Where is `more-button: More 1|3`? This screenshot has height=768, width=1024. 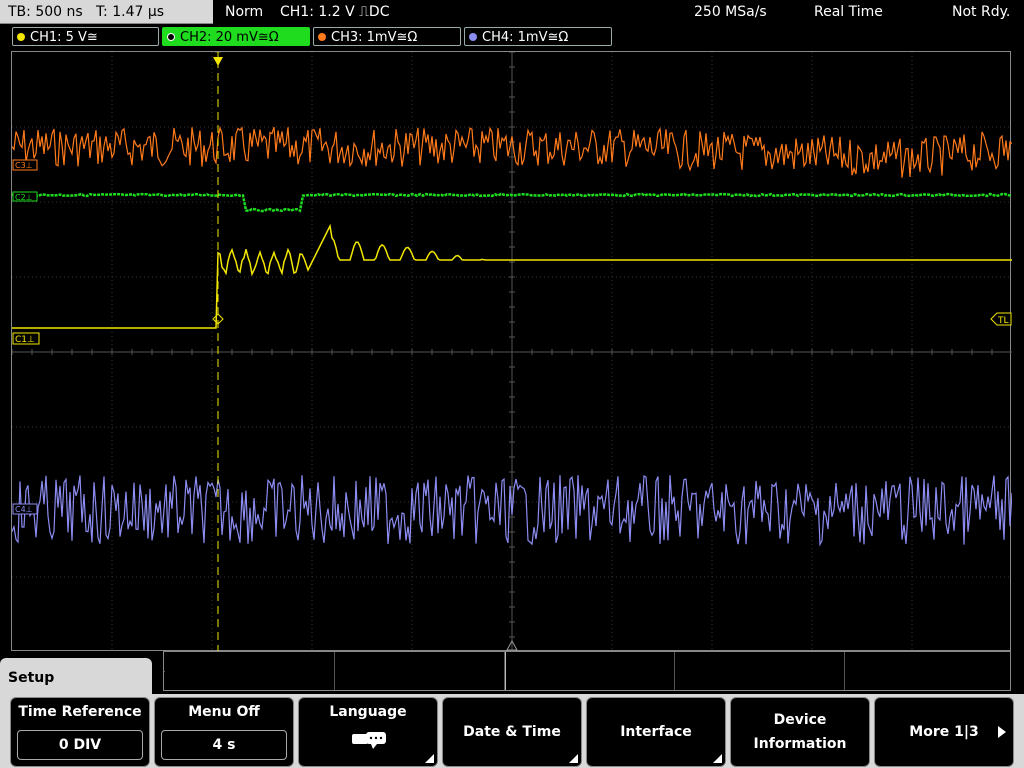 more-button: More 1|3 is located at coordinates (944, 732).